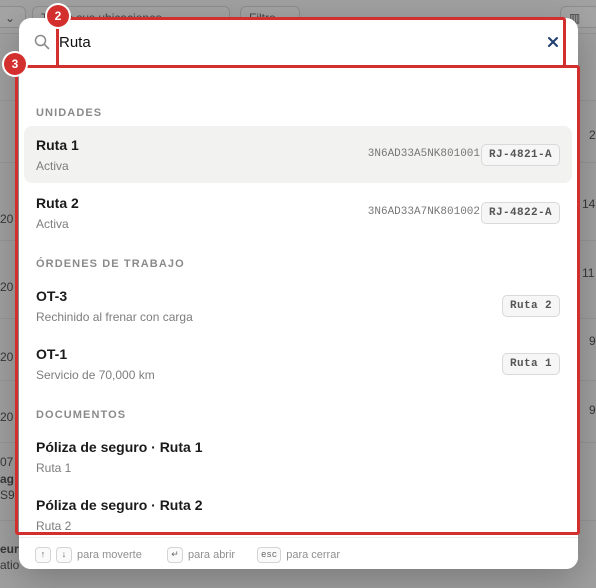 The width and height of the screenshot is (596, 588). What do you see at coordinates (530, 364) in the screenshot?
I see `unit-badge: Ruta 1` at bounding box center [530, 364].